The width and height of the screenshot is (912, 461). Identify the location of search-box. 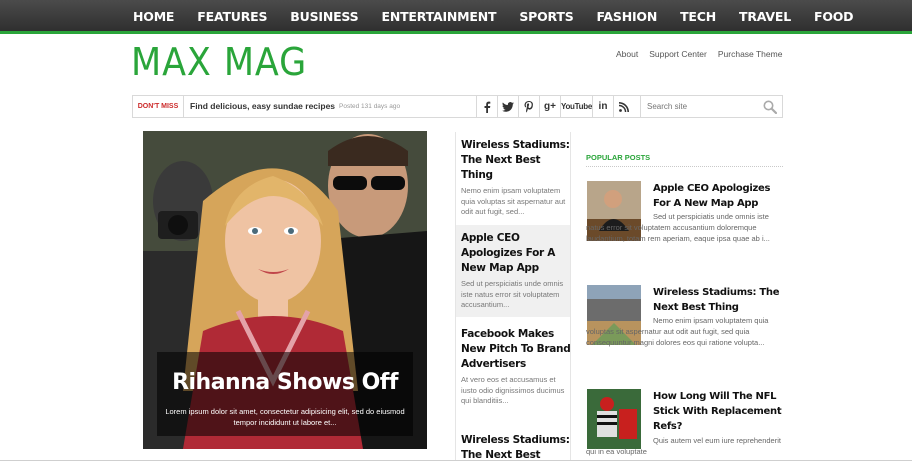
(711, 106).